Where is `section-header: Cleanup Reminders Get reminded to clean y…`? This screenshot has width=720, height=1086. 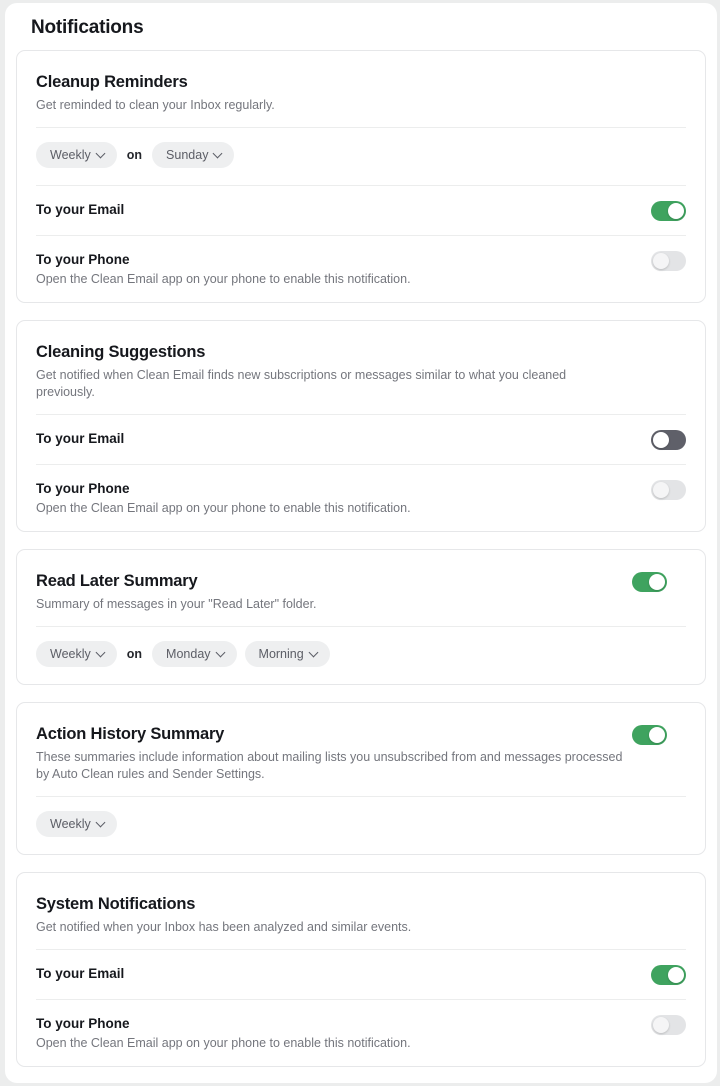
section-header: Cleanup Reminders Get reminded to clean y… is located at coordinates (361, 89).